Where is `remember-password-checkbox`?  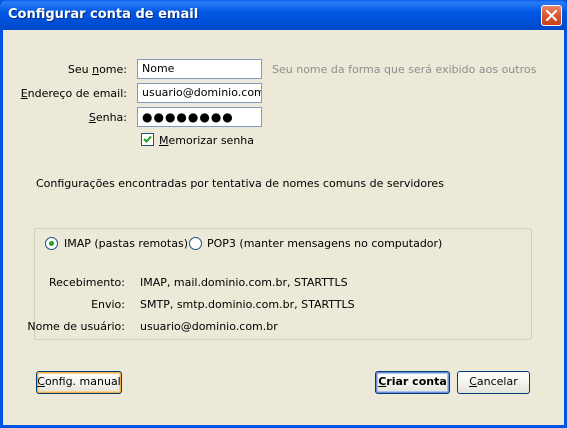 remember-password-checkbox is located at coordinates (147, 139).